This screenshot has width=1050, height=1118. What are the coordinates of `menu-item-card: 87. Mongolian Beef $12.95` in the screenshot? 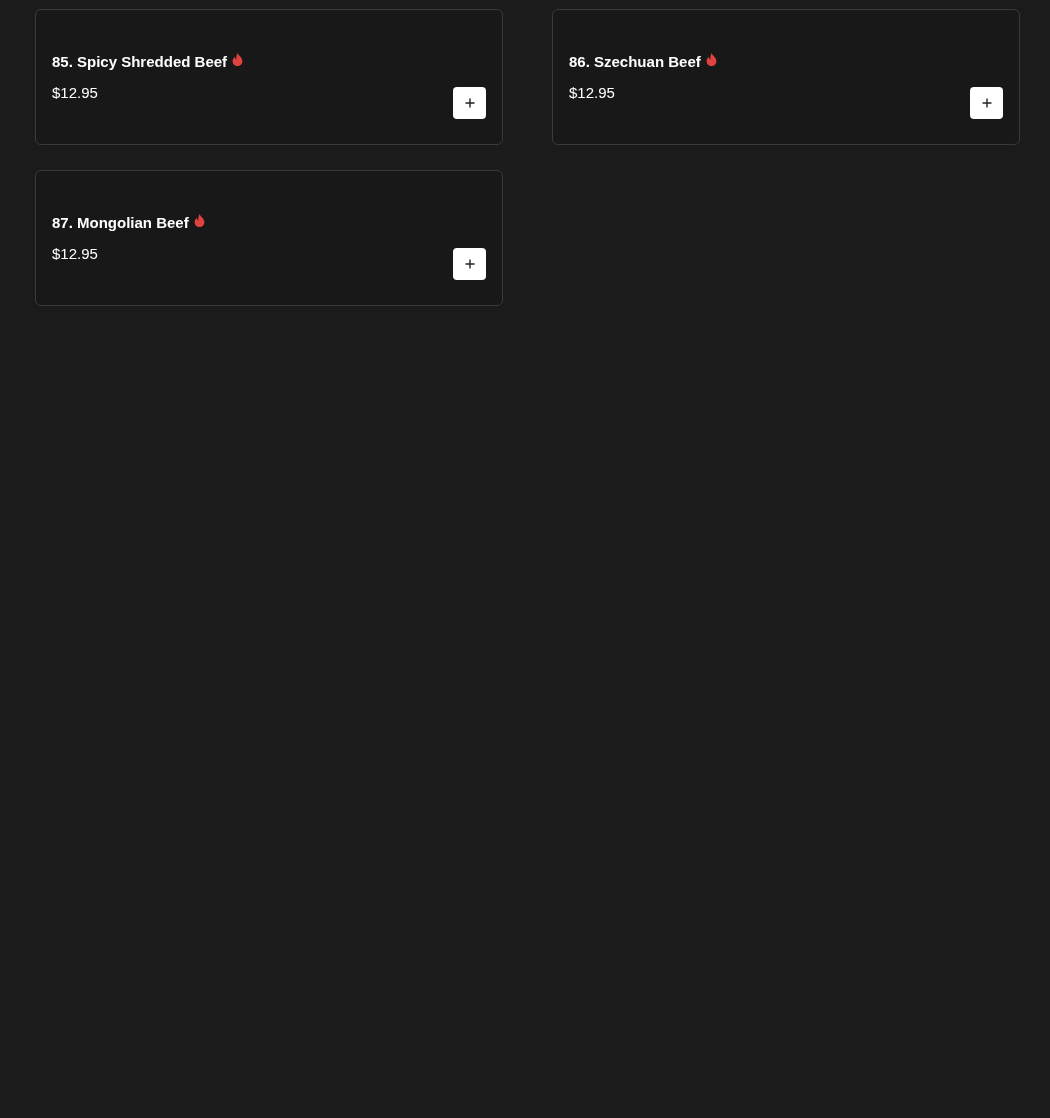 It's located at (269, 238).